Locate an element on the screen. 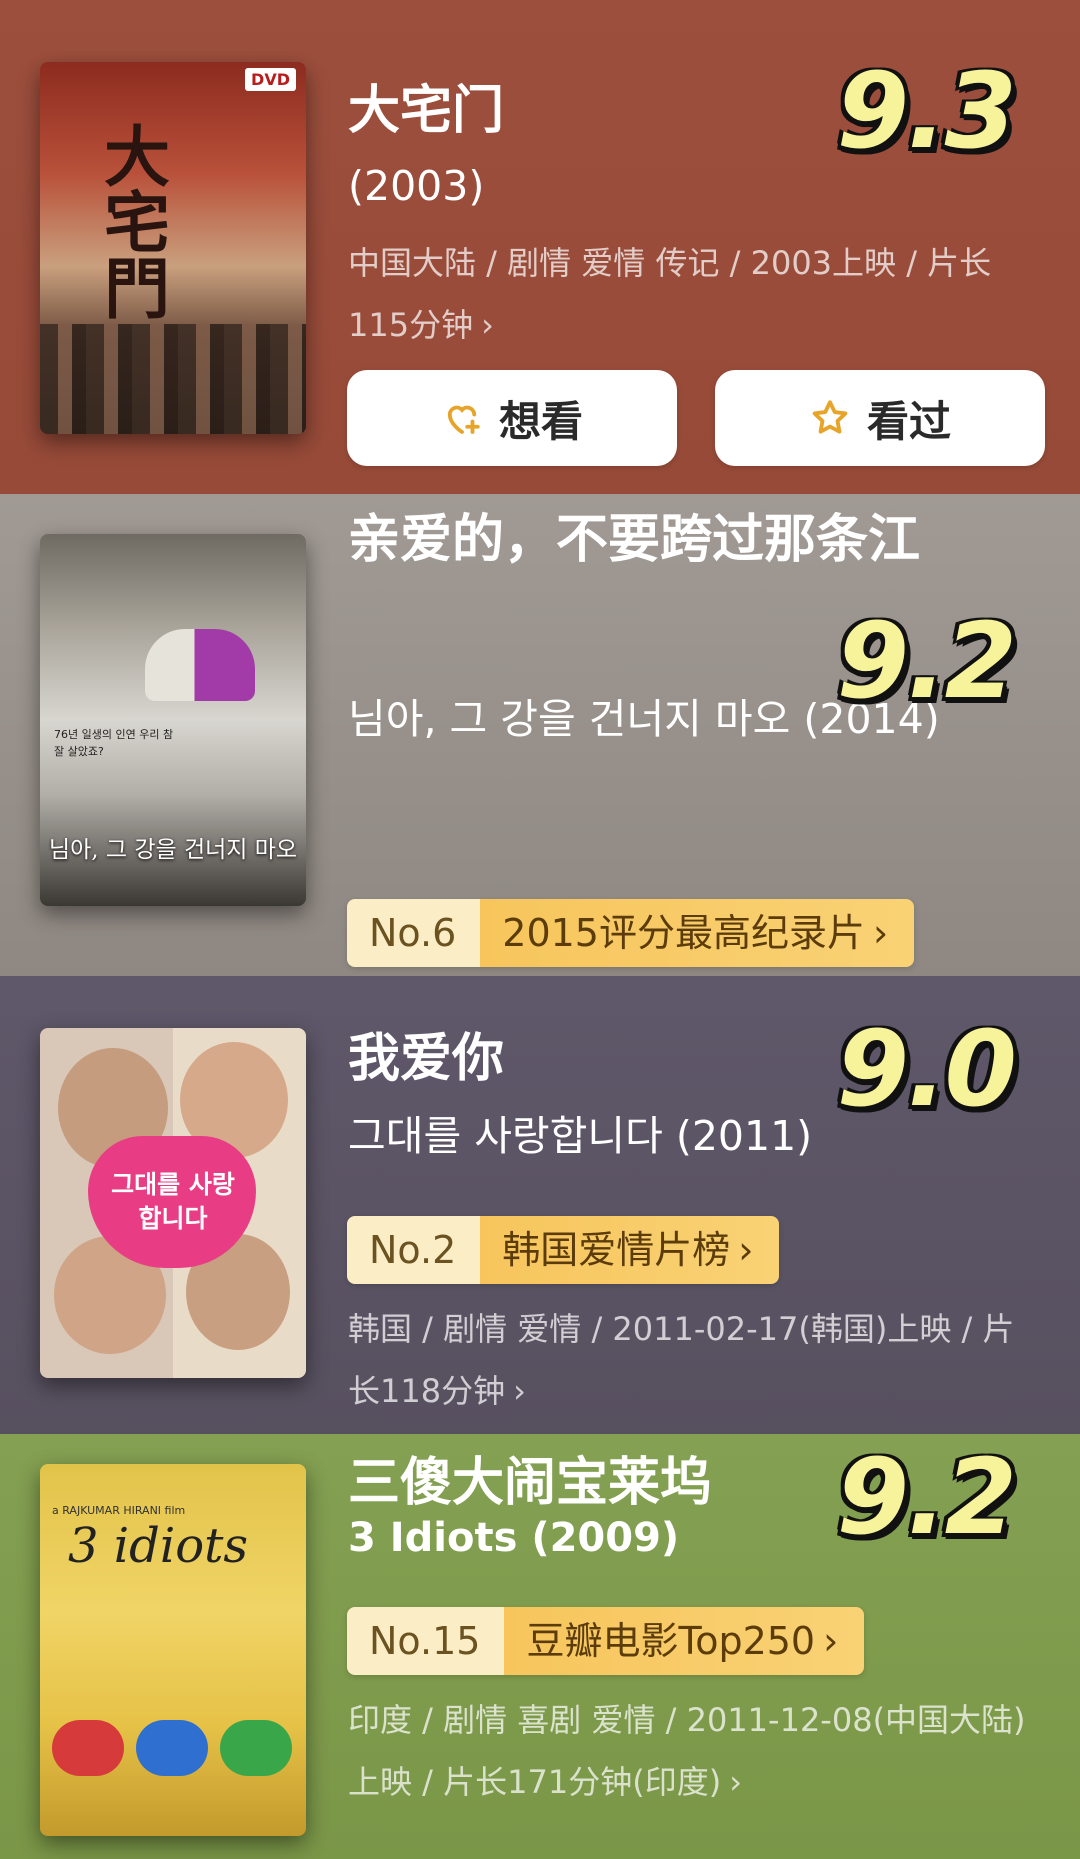  movie-title: 亲爱的，不要跨过那条江 is located at coordinates (634, 540).